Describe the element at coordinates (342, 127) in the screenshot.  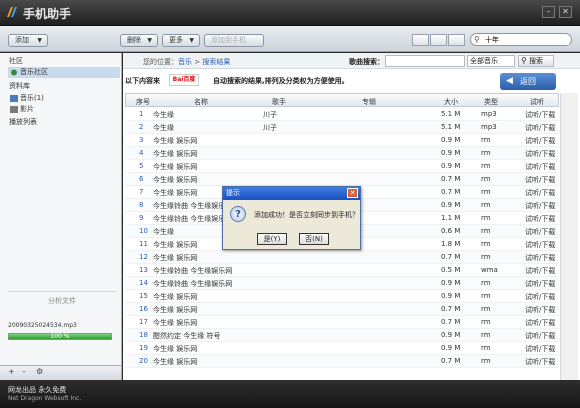
I see `table-row: 2 今生缘 川子 5.1 M mp3 试听/下载` at that location.